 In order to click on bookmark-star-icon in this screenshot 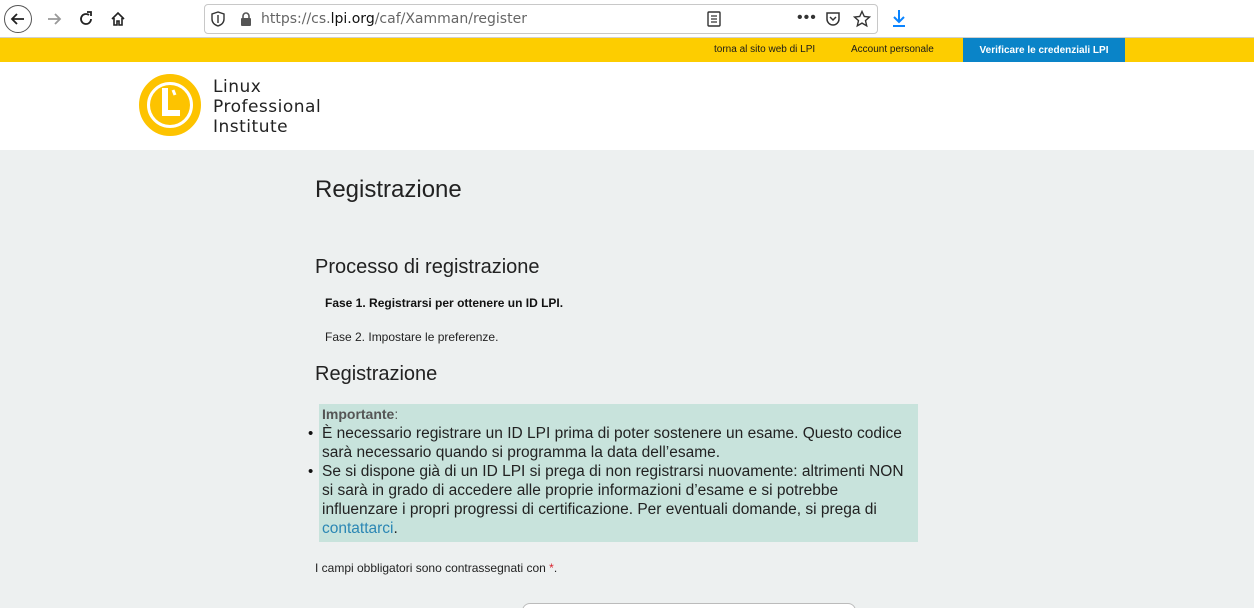, I will do `click(862, 21)`.